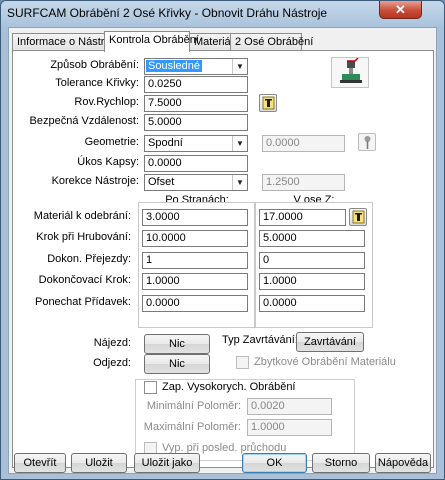  Describe the element at coordinates (83, 237) in the screenshot. I see `table-row-label: Krok při Hrubování:` at that location.